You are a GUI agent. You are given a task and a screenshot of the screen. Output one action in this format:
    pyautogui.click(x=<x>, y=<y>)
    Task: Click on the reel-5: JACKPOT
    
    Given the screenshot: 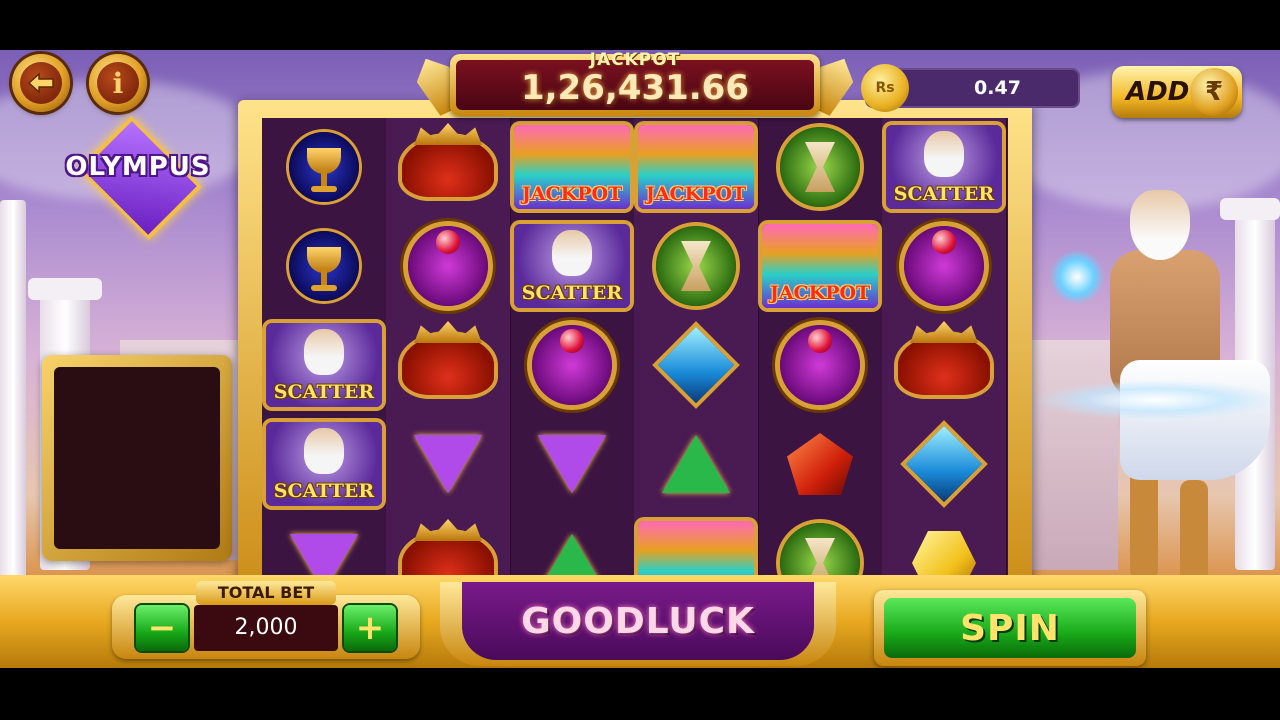 What is the action you would take?
    pyautogui.click(x=820, y=368)
    